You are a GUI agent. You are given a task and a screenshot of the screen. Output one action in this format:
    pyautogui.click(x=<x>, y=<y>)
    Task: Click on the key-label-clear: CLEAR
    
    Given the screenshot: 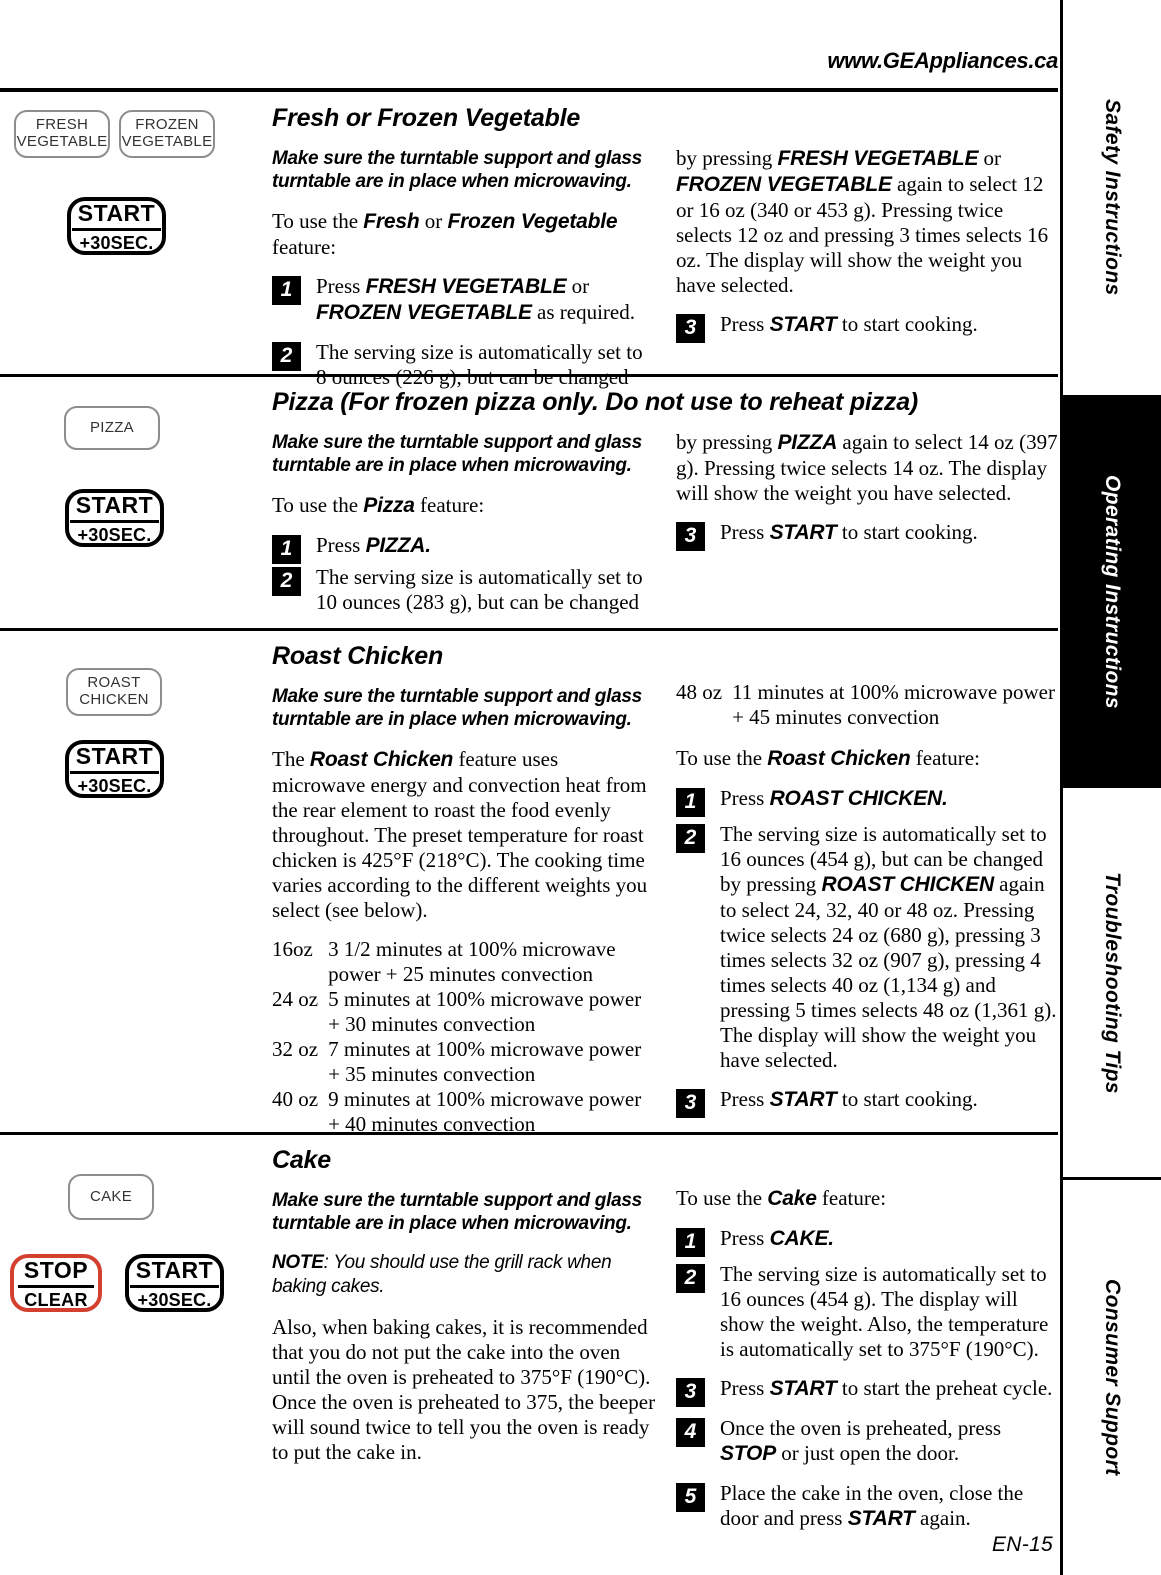 What is the action you would take?
    pyautogui.click(x=56, y=1300)
    